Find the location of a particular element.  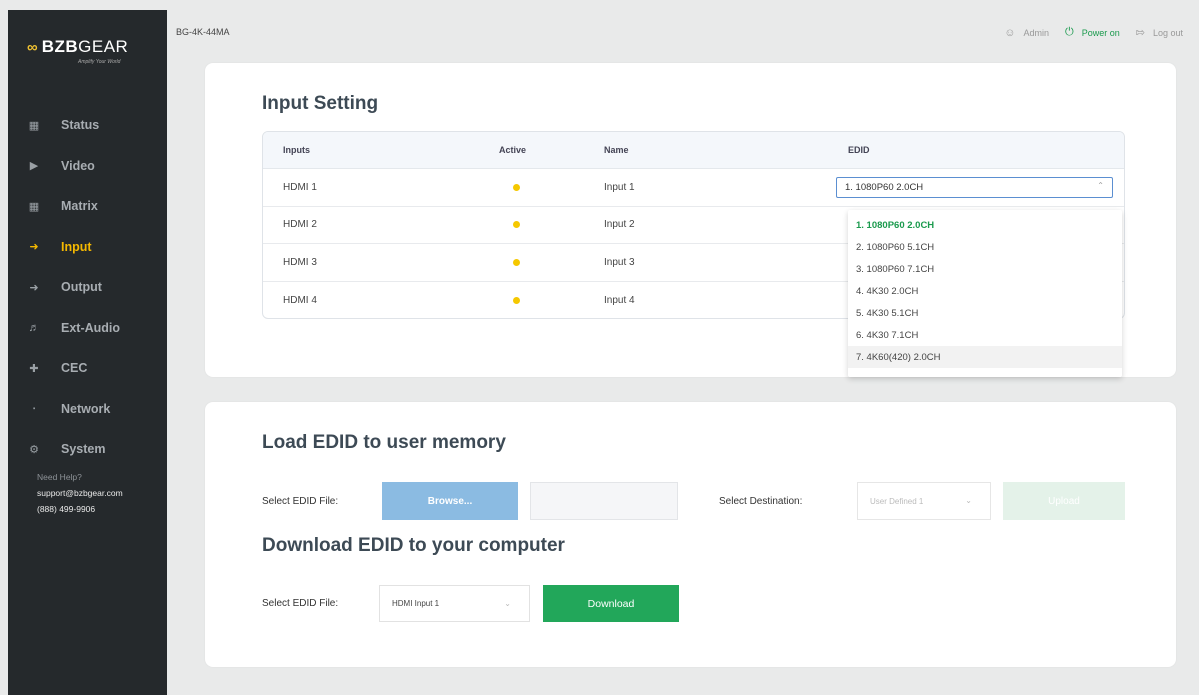

logo-suffix: GEAR is located at coordinates (103, 46).